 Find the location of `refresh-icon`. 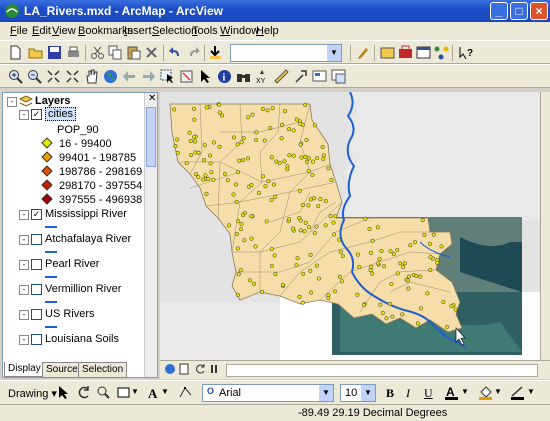

refresh-icon is located at coordinates (200, 369).